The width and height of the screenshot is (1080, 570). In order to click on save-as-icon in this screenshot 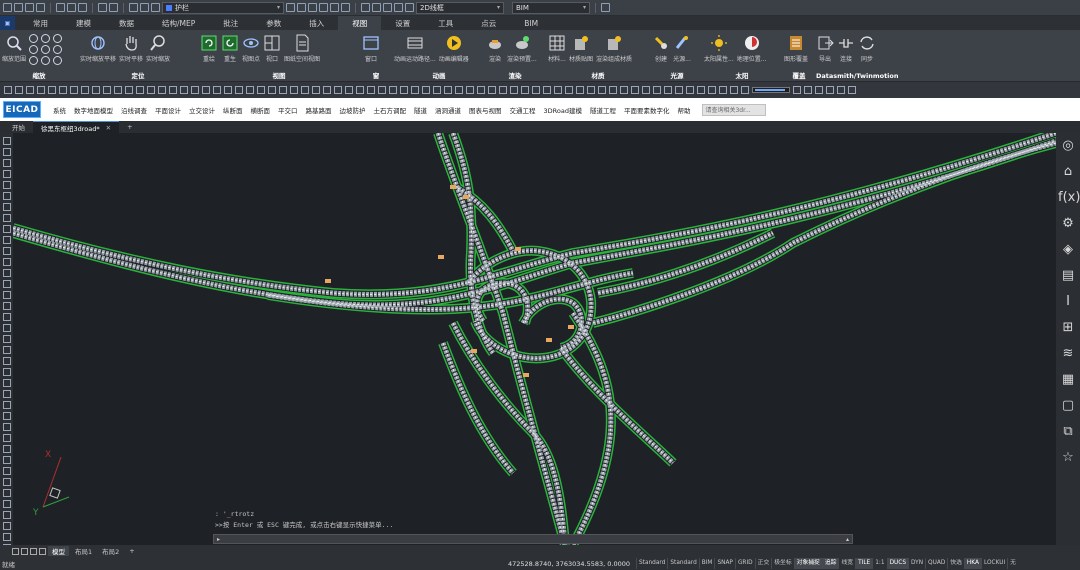, I will do `click(40, 7)`.